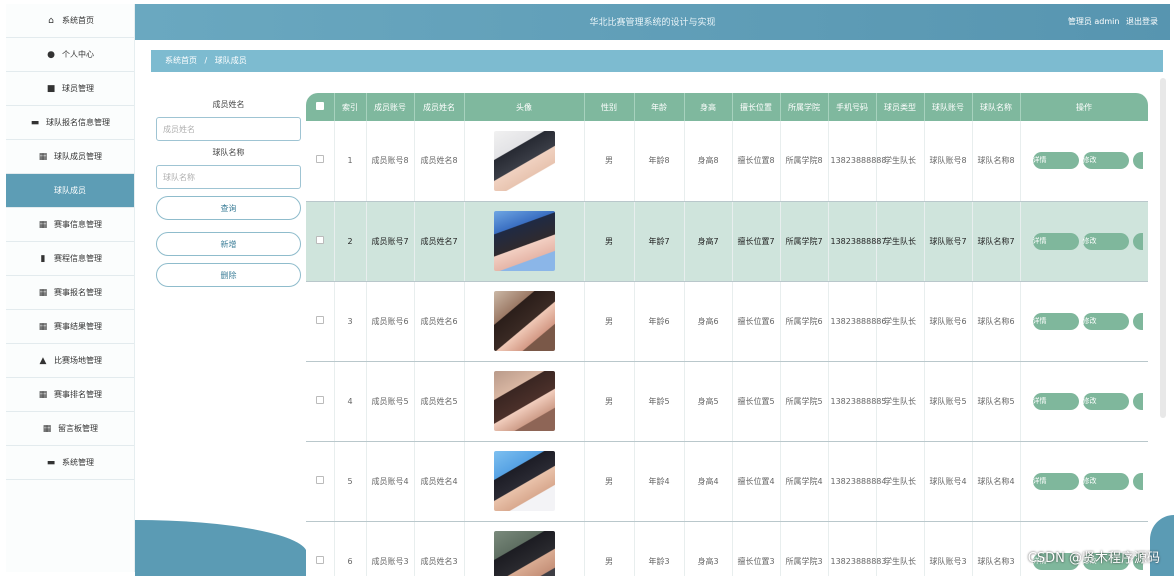 The image size is (1174, 576). Describe the element at coordinates (228, 275) in the screenshot. I see `delete-button: 删除` at that location.